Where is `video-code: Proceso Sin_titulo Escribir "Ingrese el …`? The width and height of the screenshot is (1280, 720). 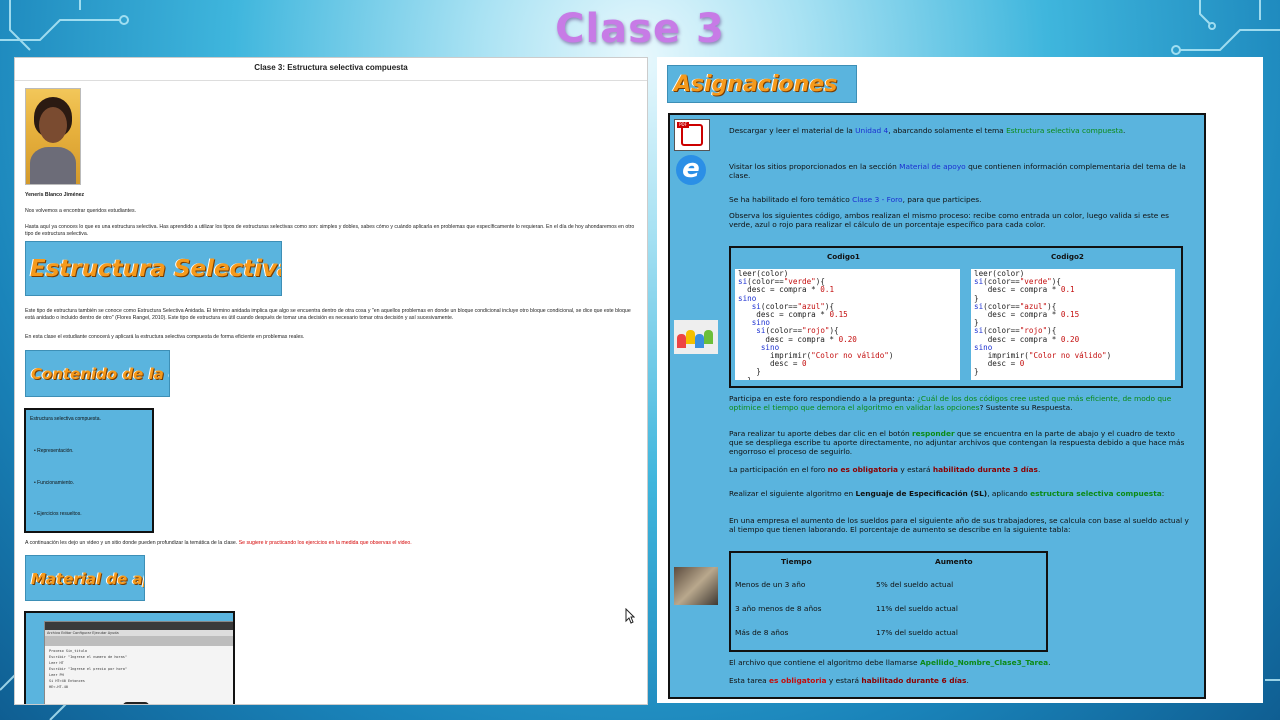
video-code: Proceso Sin_titulo Escribir "Ingrese el … is located at coordinates (88, 669).